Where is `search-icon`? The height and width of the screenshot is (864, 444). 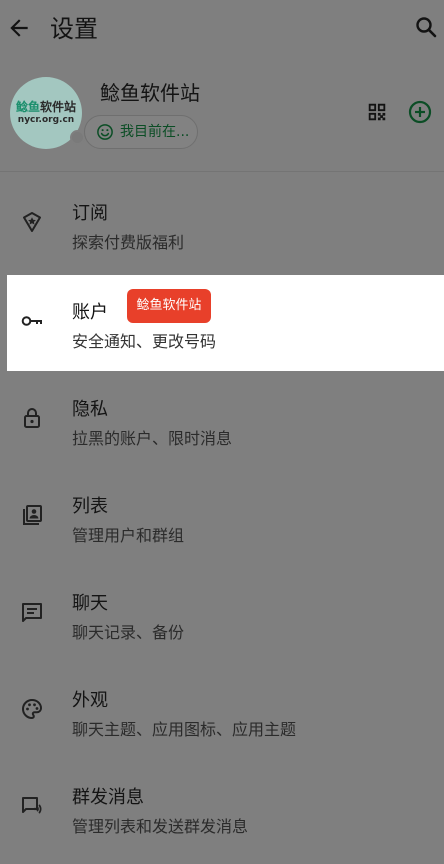
search-icon is located at coordinates (426, 27).